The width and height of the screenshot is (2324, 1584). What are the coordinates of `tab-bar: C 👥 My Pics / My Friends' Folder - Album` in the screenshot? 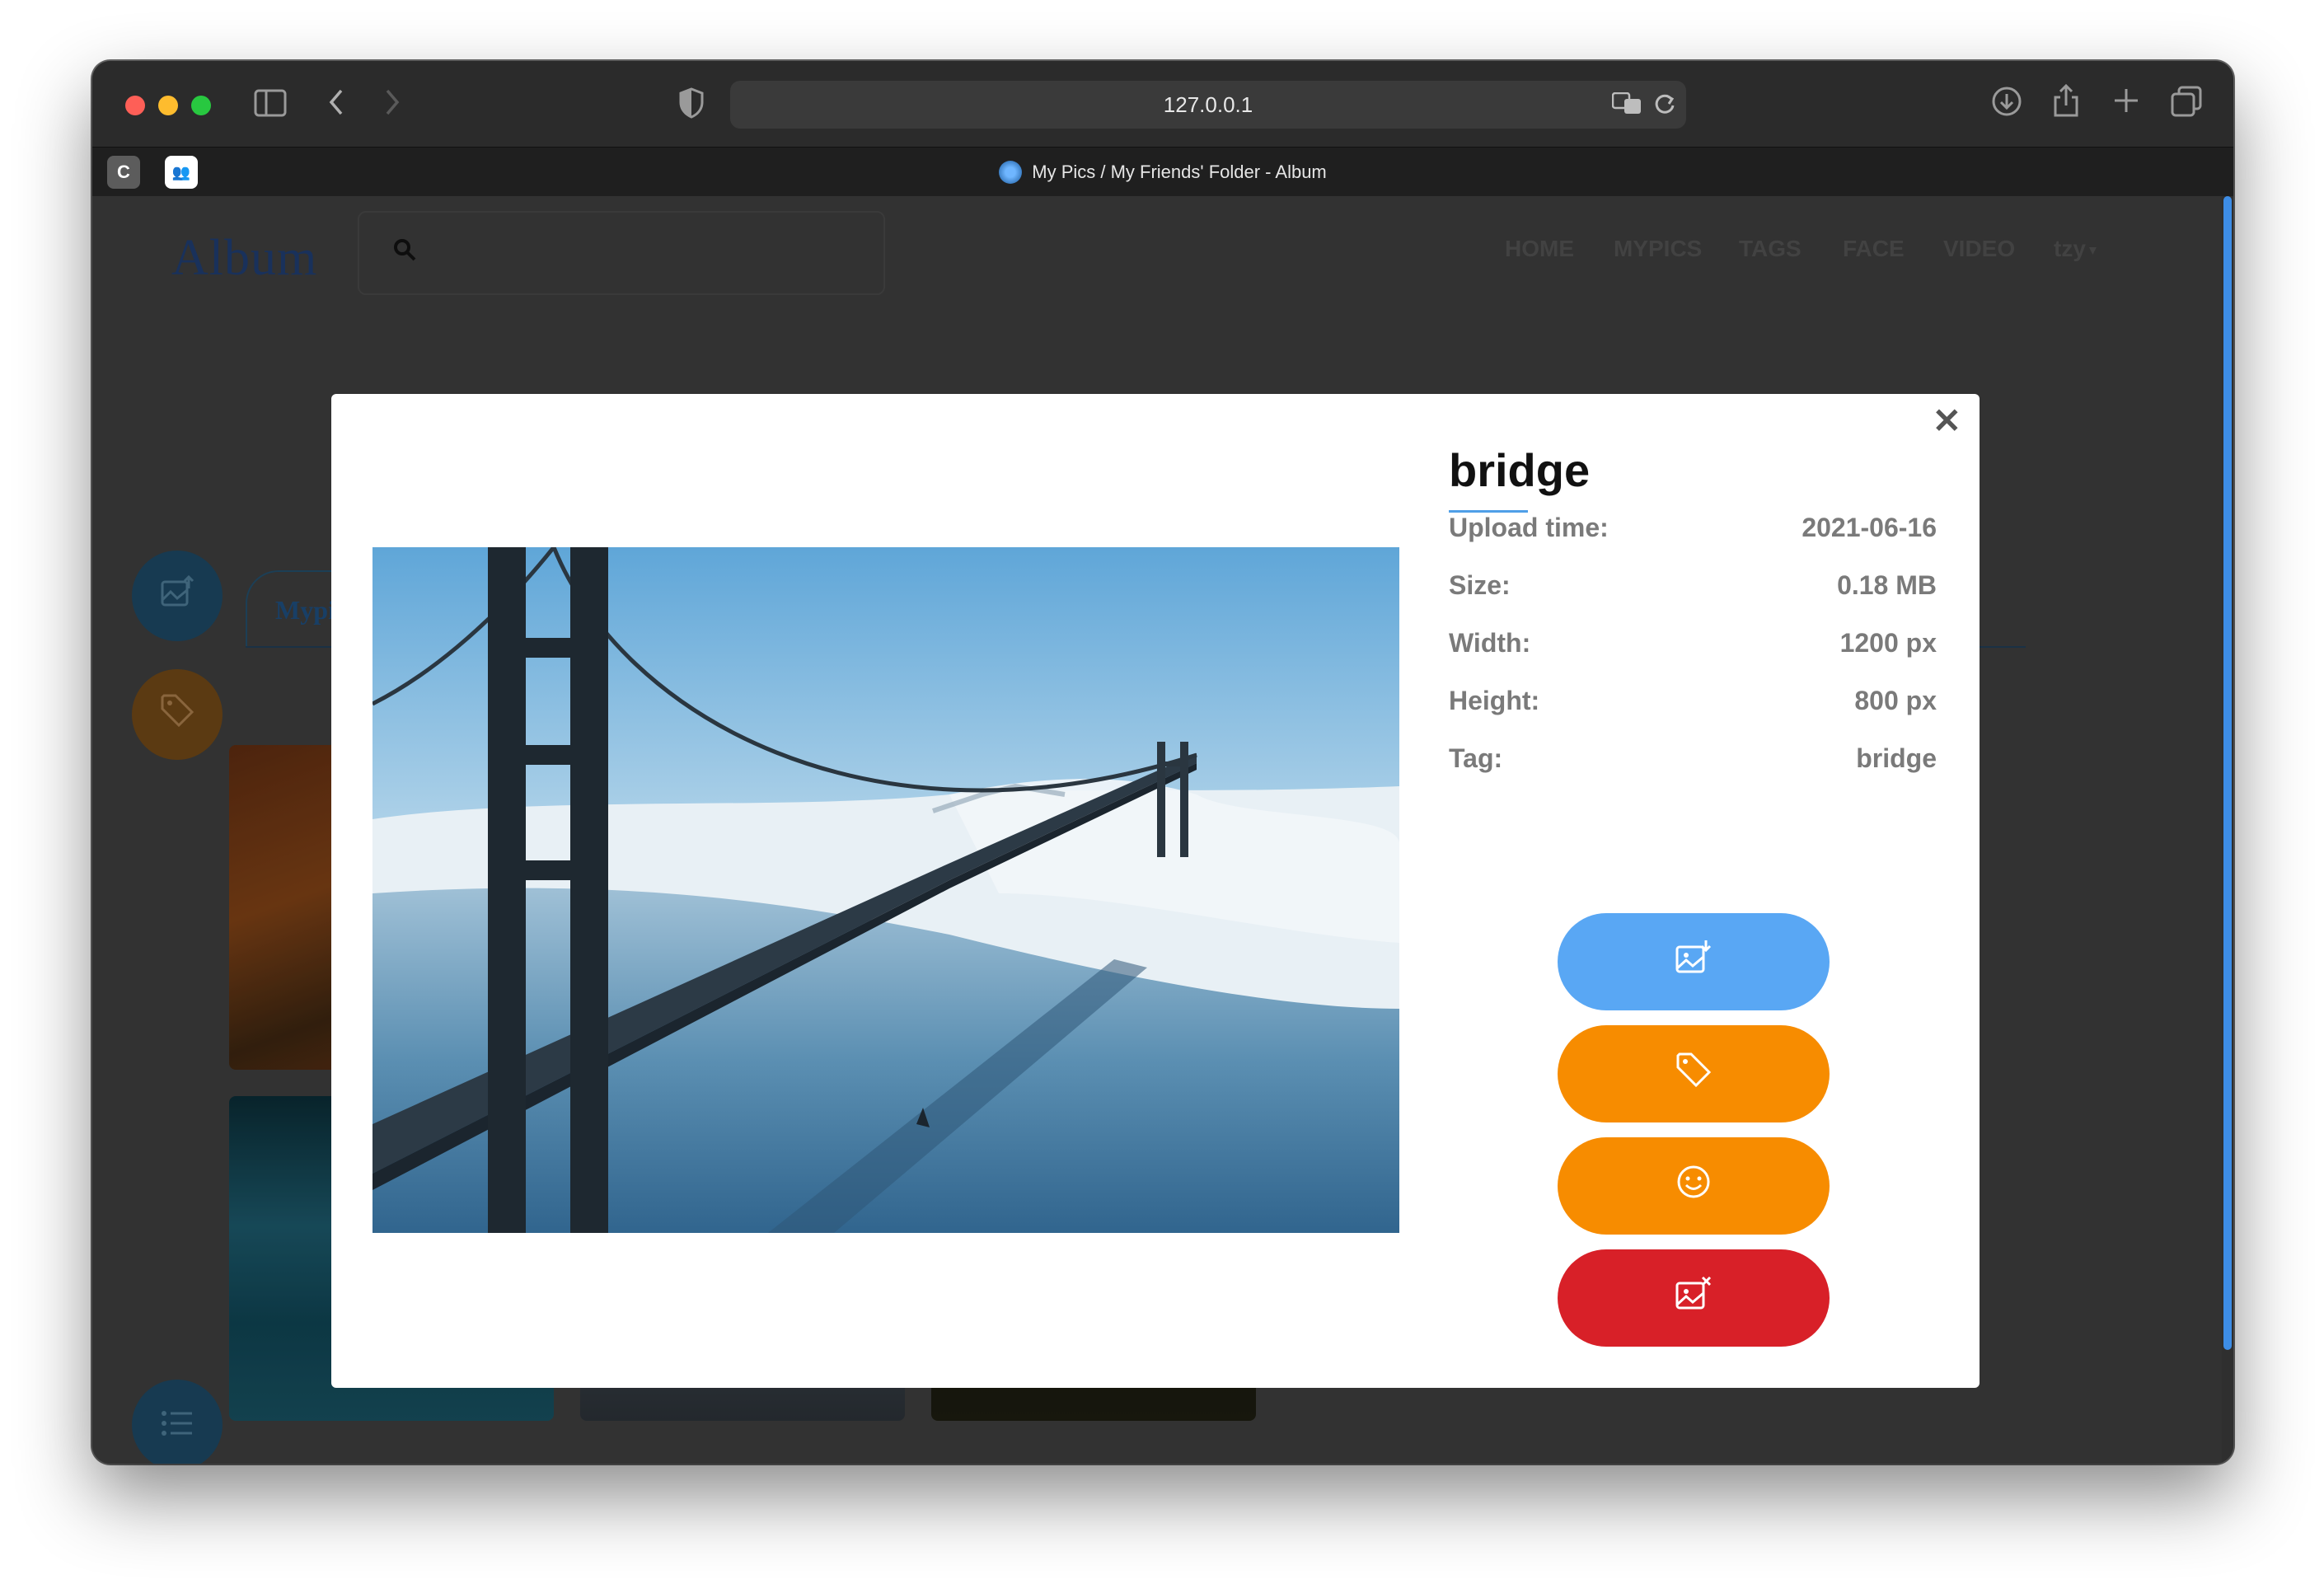 It's located at (1162, 171).